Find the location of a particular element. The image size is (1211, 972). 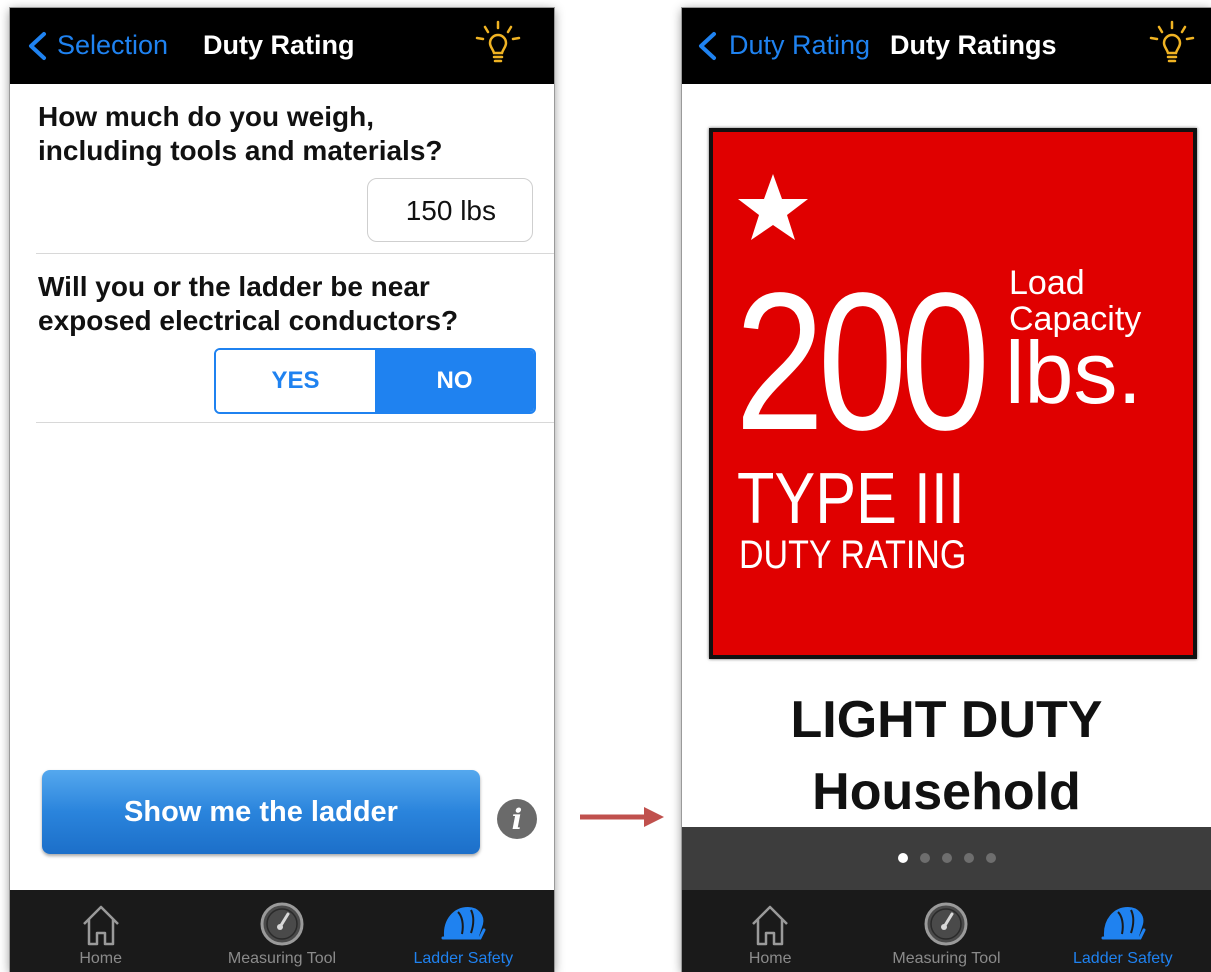

page-indicator-bar is located at coordinates (946, 859).